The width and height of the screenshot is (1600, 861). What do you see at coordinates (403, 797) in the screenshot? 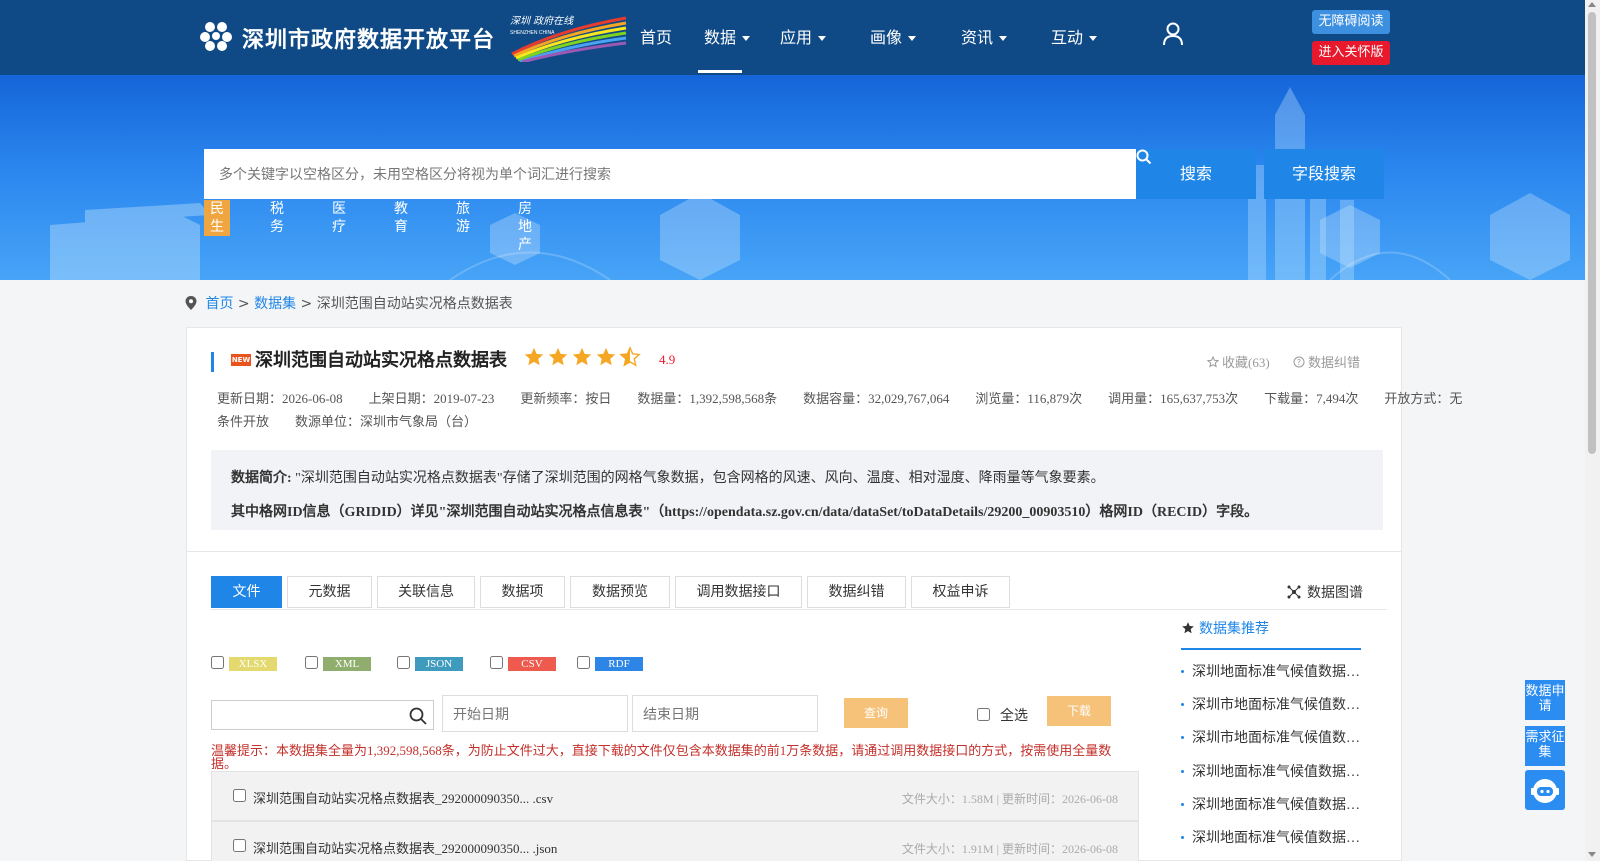
I see `file-name: 深圳范围自动站实况格点数据表_292000090350... .csv` at bounding box center [403, 797].